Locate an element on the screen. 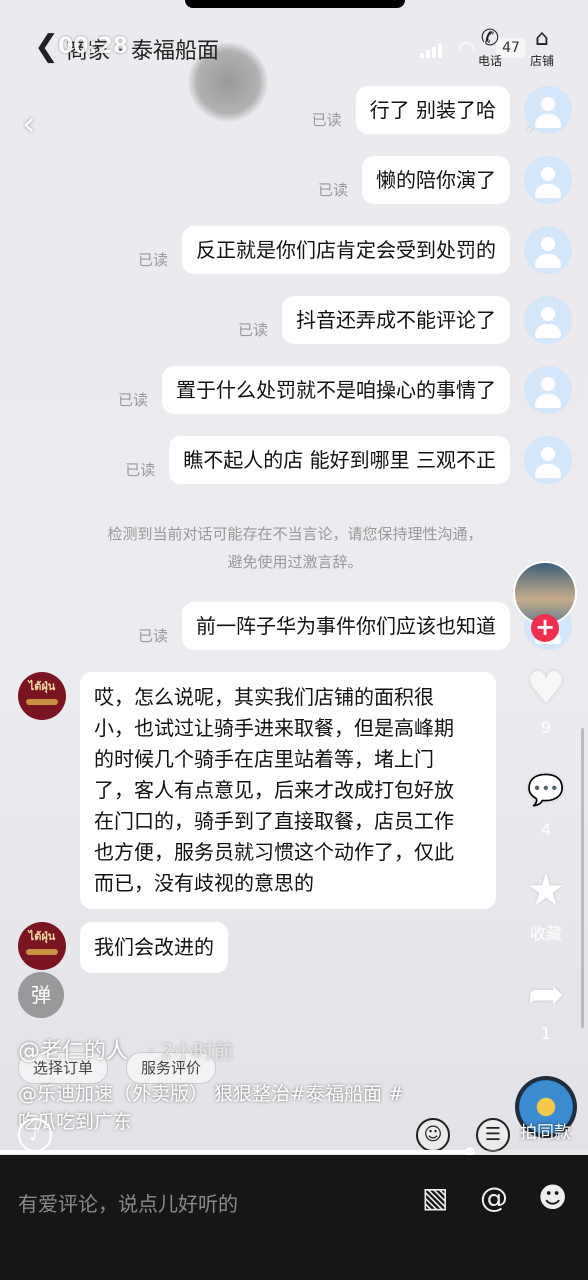  follow-plus-icon: + is located at coordinates (545, 628).